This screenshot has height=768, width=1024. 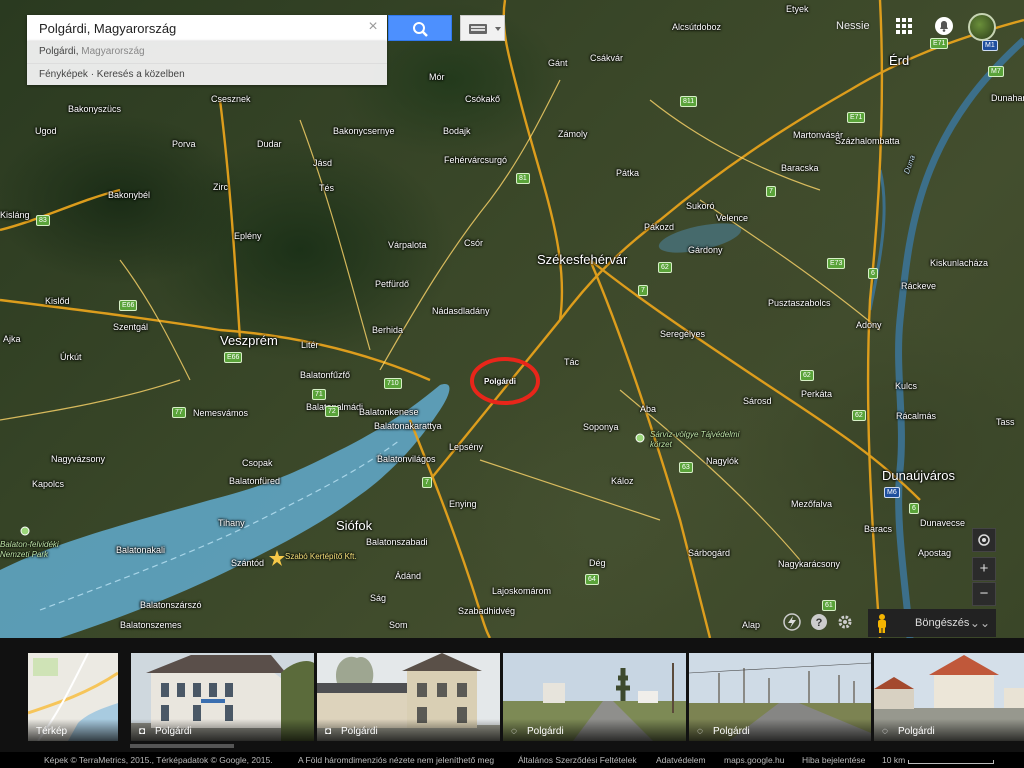 What do you see at coordinates (754, 760) in the screenshot?
I see `site-link: maps.google.hu` at bounding box center [754, 760].